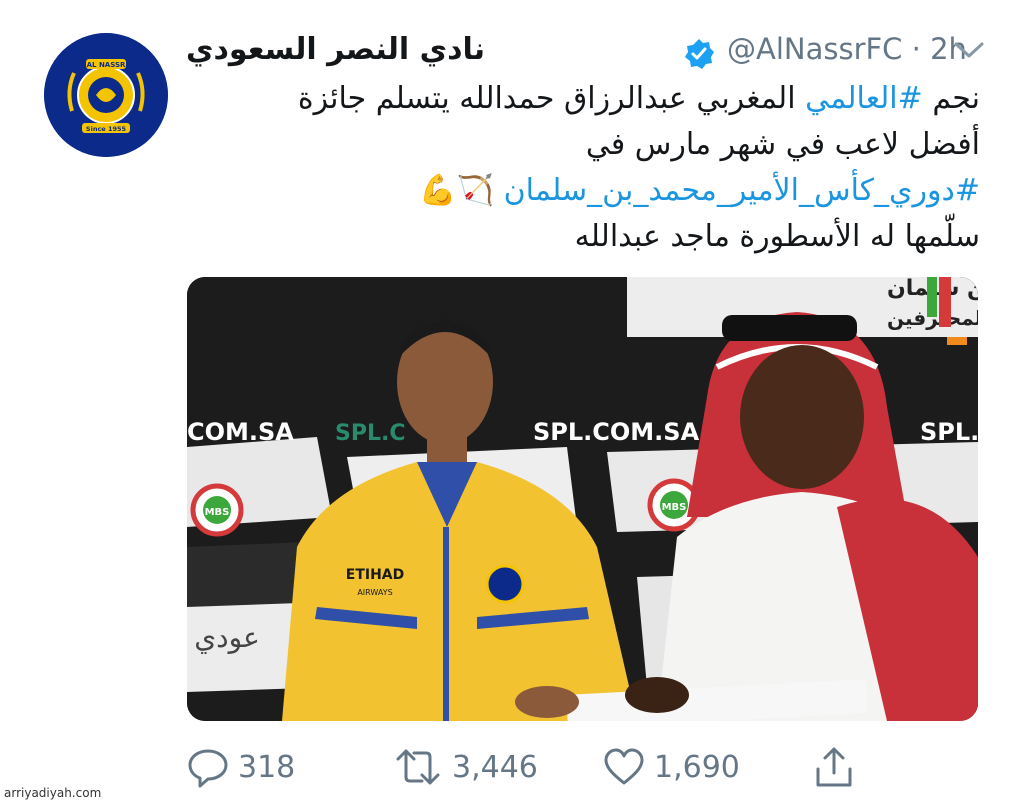 Image resolution: width=1024 pixels, height=803 pixels. Describe the element at coordinates (106, 129) in the screenshot. I see `crest-text-bottom: Since 1955` at that location.